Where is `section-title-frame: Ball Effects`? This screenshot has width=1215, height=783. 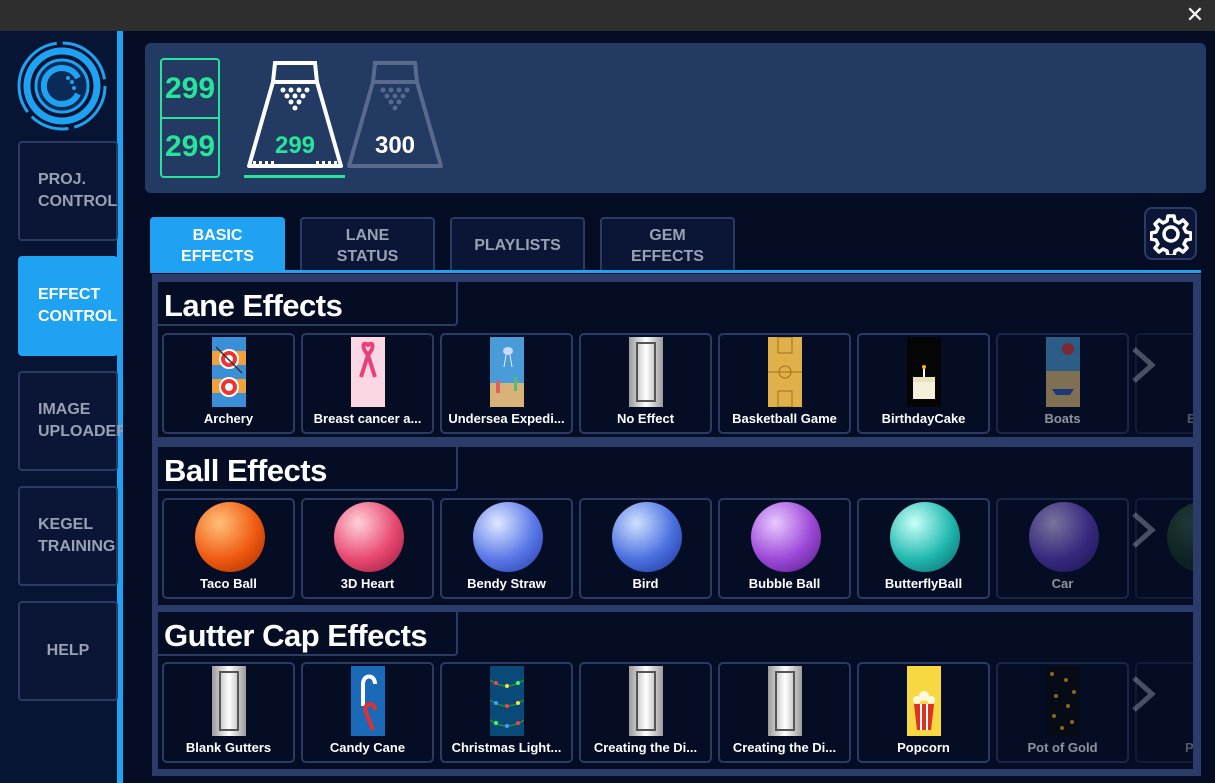 section-title-frame: Ball Effects is located at coordinates (308, 469).